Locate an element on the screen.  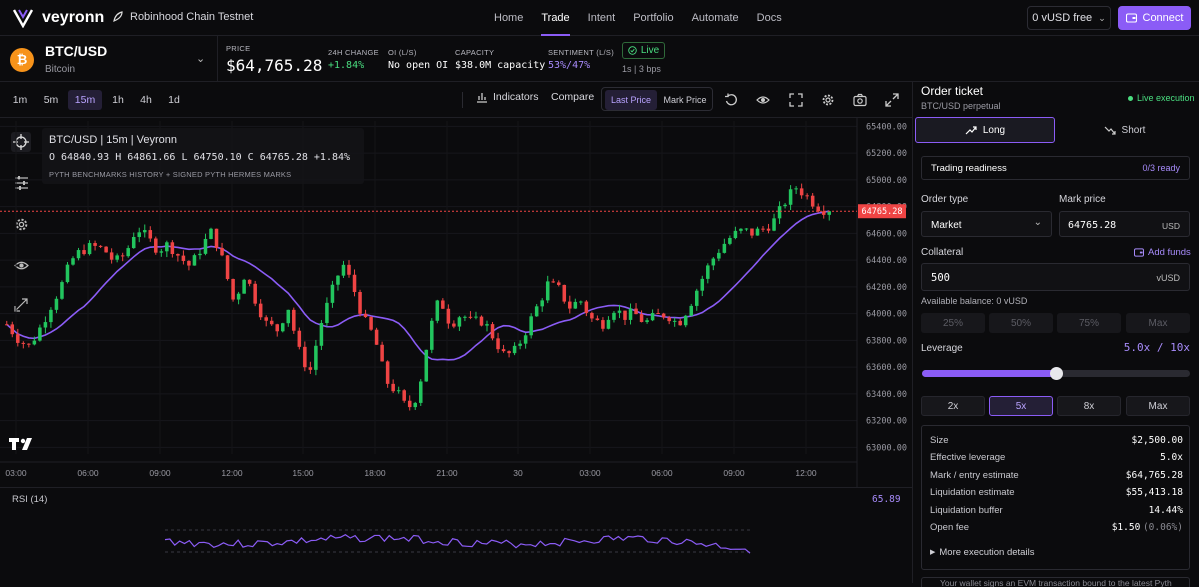
sentiment-value: 53%/47% is located at coordinates (569, 65).